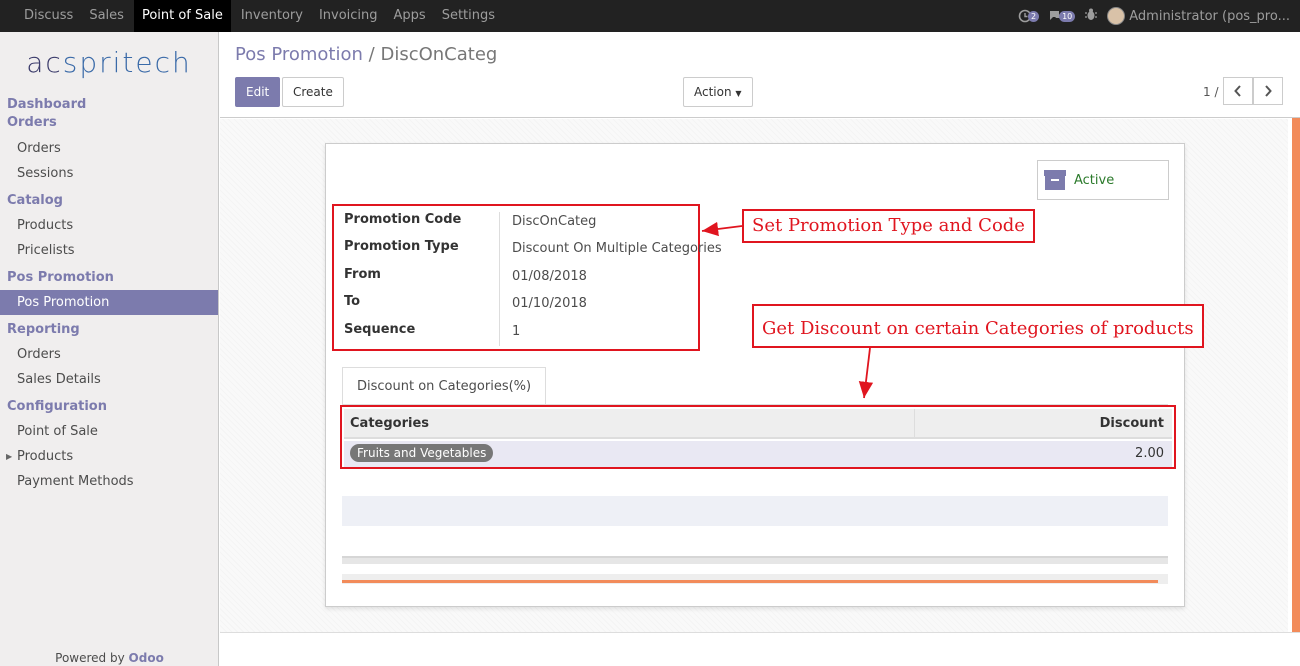 This screenshot has height=666, width=1300. What do you see at coordinates (109, 456) in the screenshot?
I see `sidebar-item-config-products: ▶ Products` at bounding box center [109, 456].